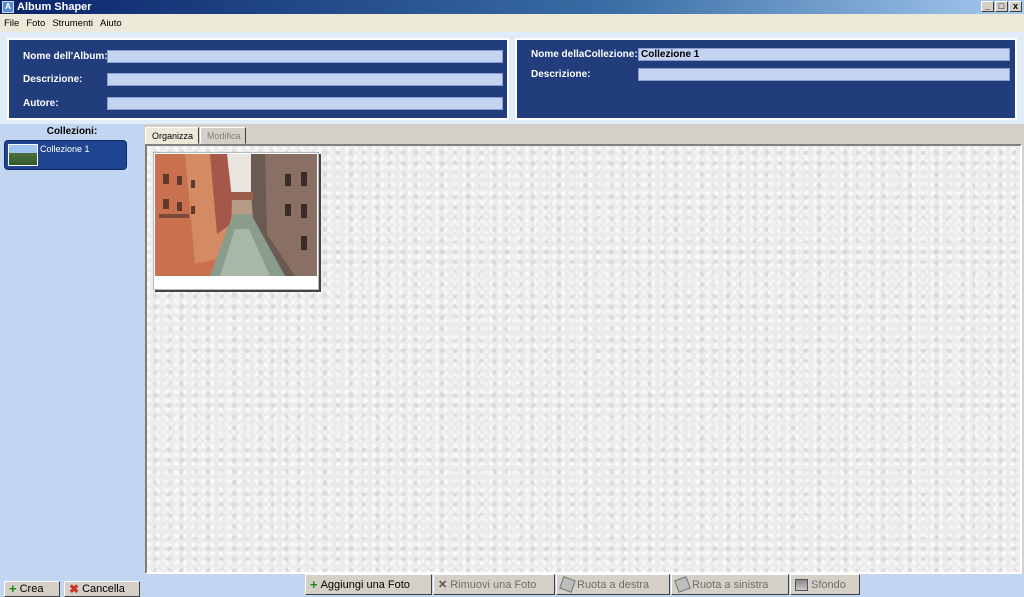 The image size is (1024, 597). I want to click on album-author-input, so click(305, 103).